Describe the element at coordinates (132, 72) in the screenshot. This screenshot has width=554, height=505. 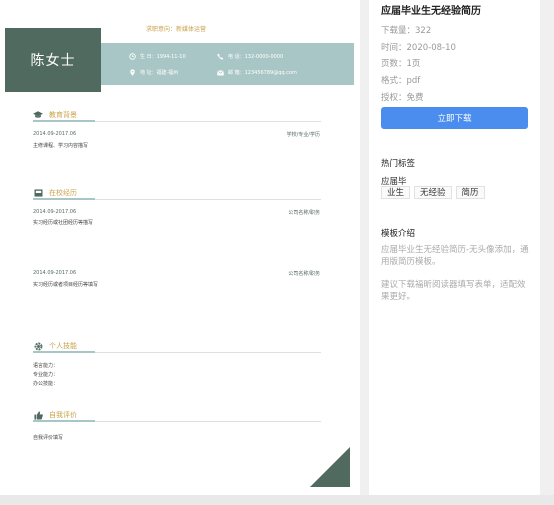
I see `location-pin-icon` at that location.